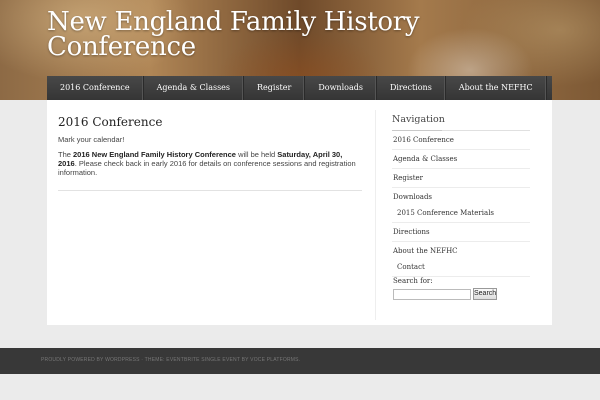  I want to click on site-title: New England Family History Conference, so click(257, 34).